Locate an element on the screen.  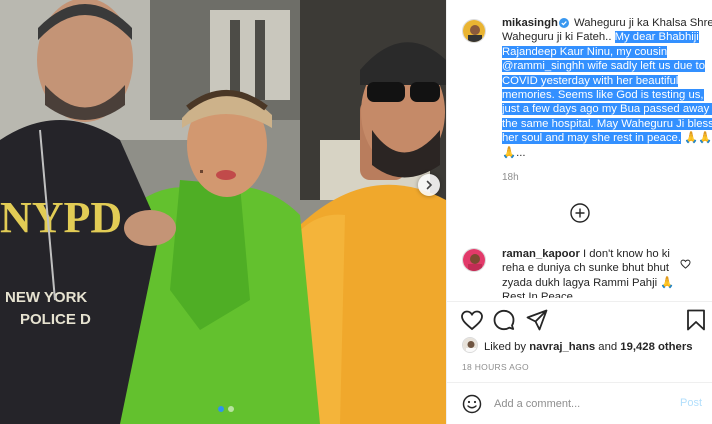
likes-summary: Liked by navraj_hans and 19,428 others is located at coordinates (588, 347).